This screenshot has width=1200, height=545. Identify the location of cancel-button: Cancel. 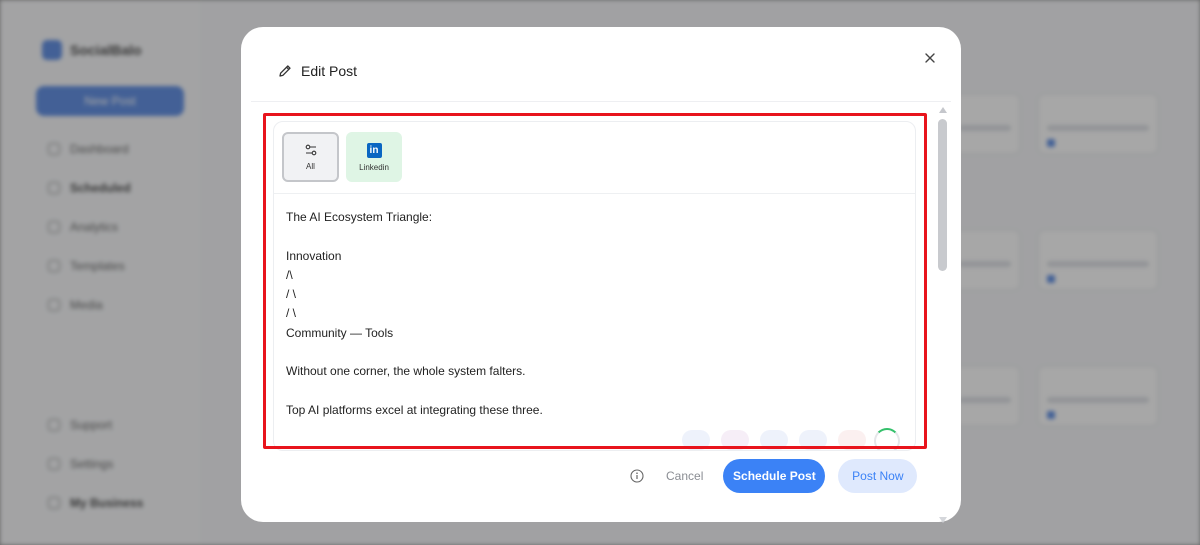
(684, 476).